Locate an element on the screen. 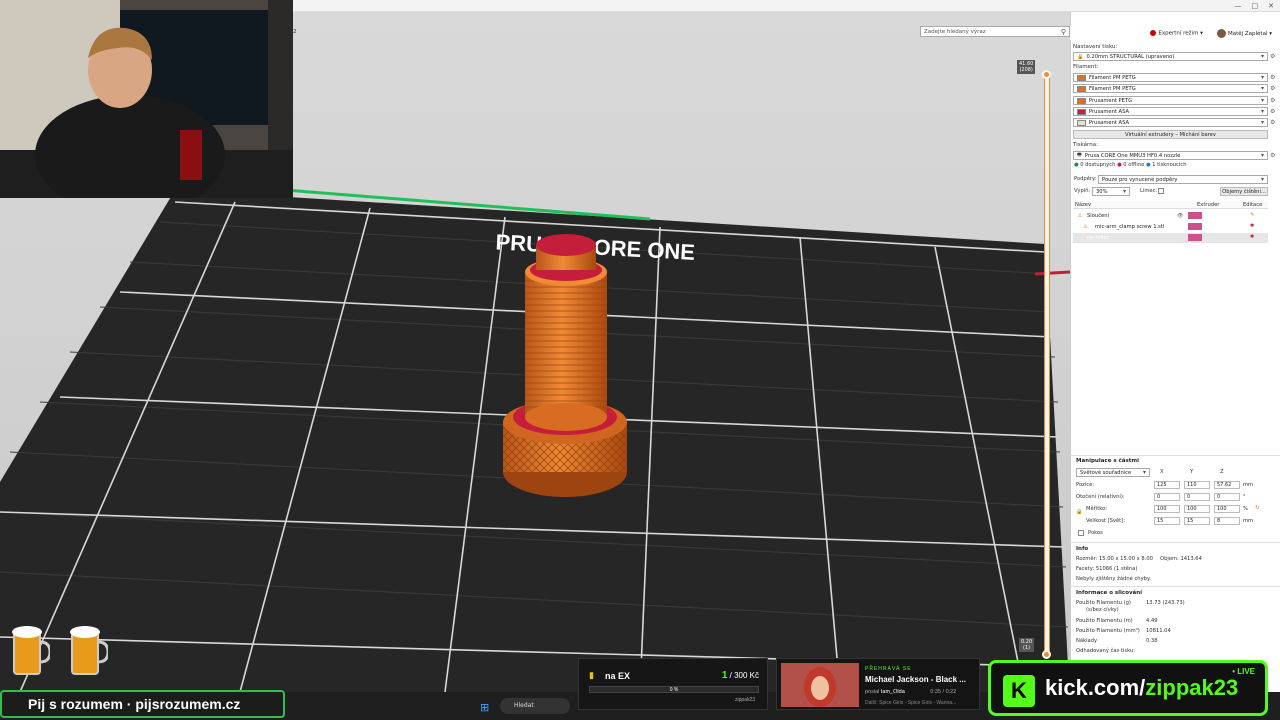 This screenshot has height=720, width=1280. close-icon: ✕ is located at coordinates (1271, 6).